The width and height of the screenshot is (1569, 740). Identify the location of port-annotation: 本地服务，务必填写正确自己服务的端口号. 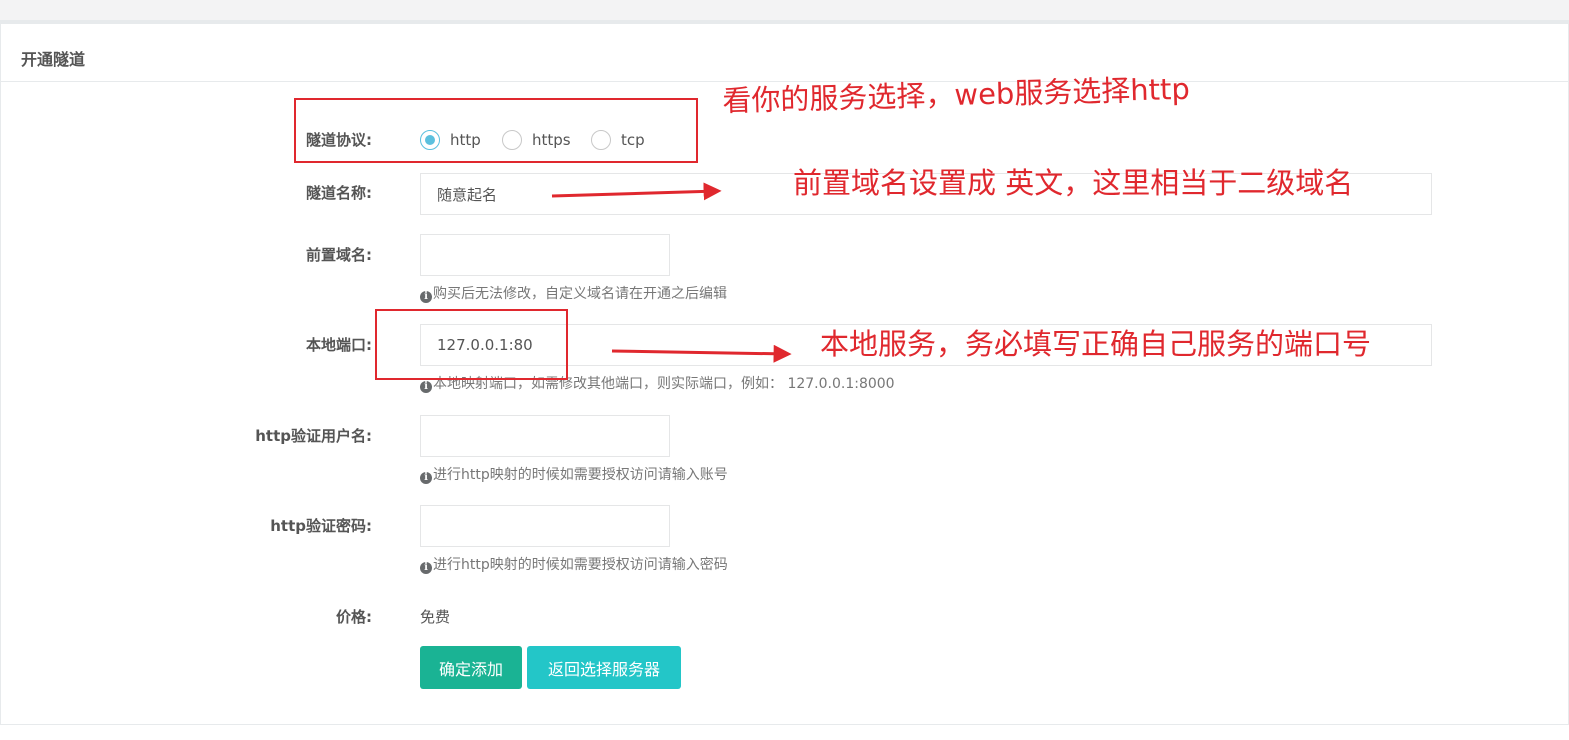
(1096, 344).